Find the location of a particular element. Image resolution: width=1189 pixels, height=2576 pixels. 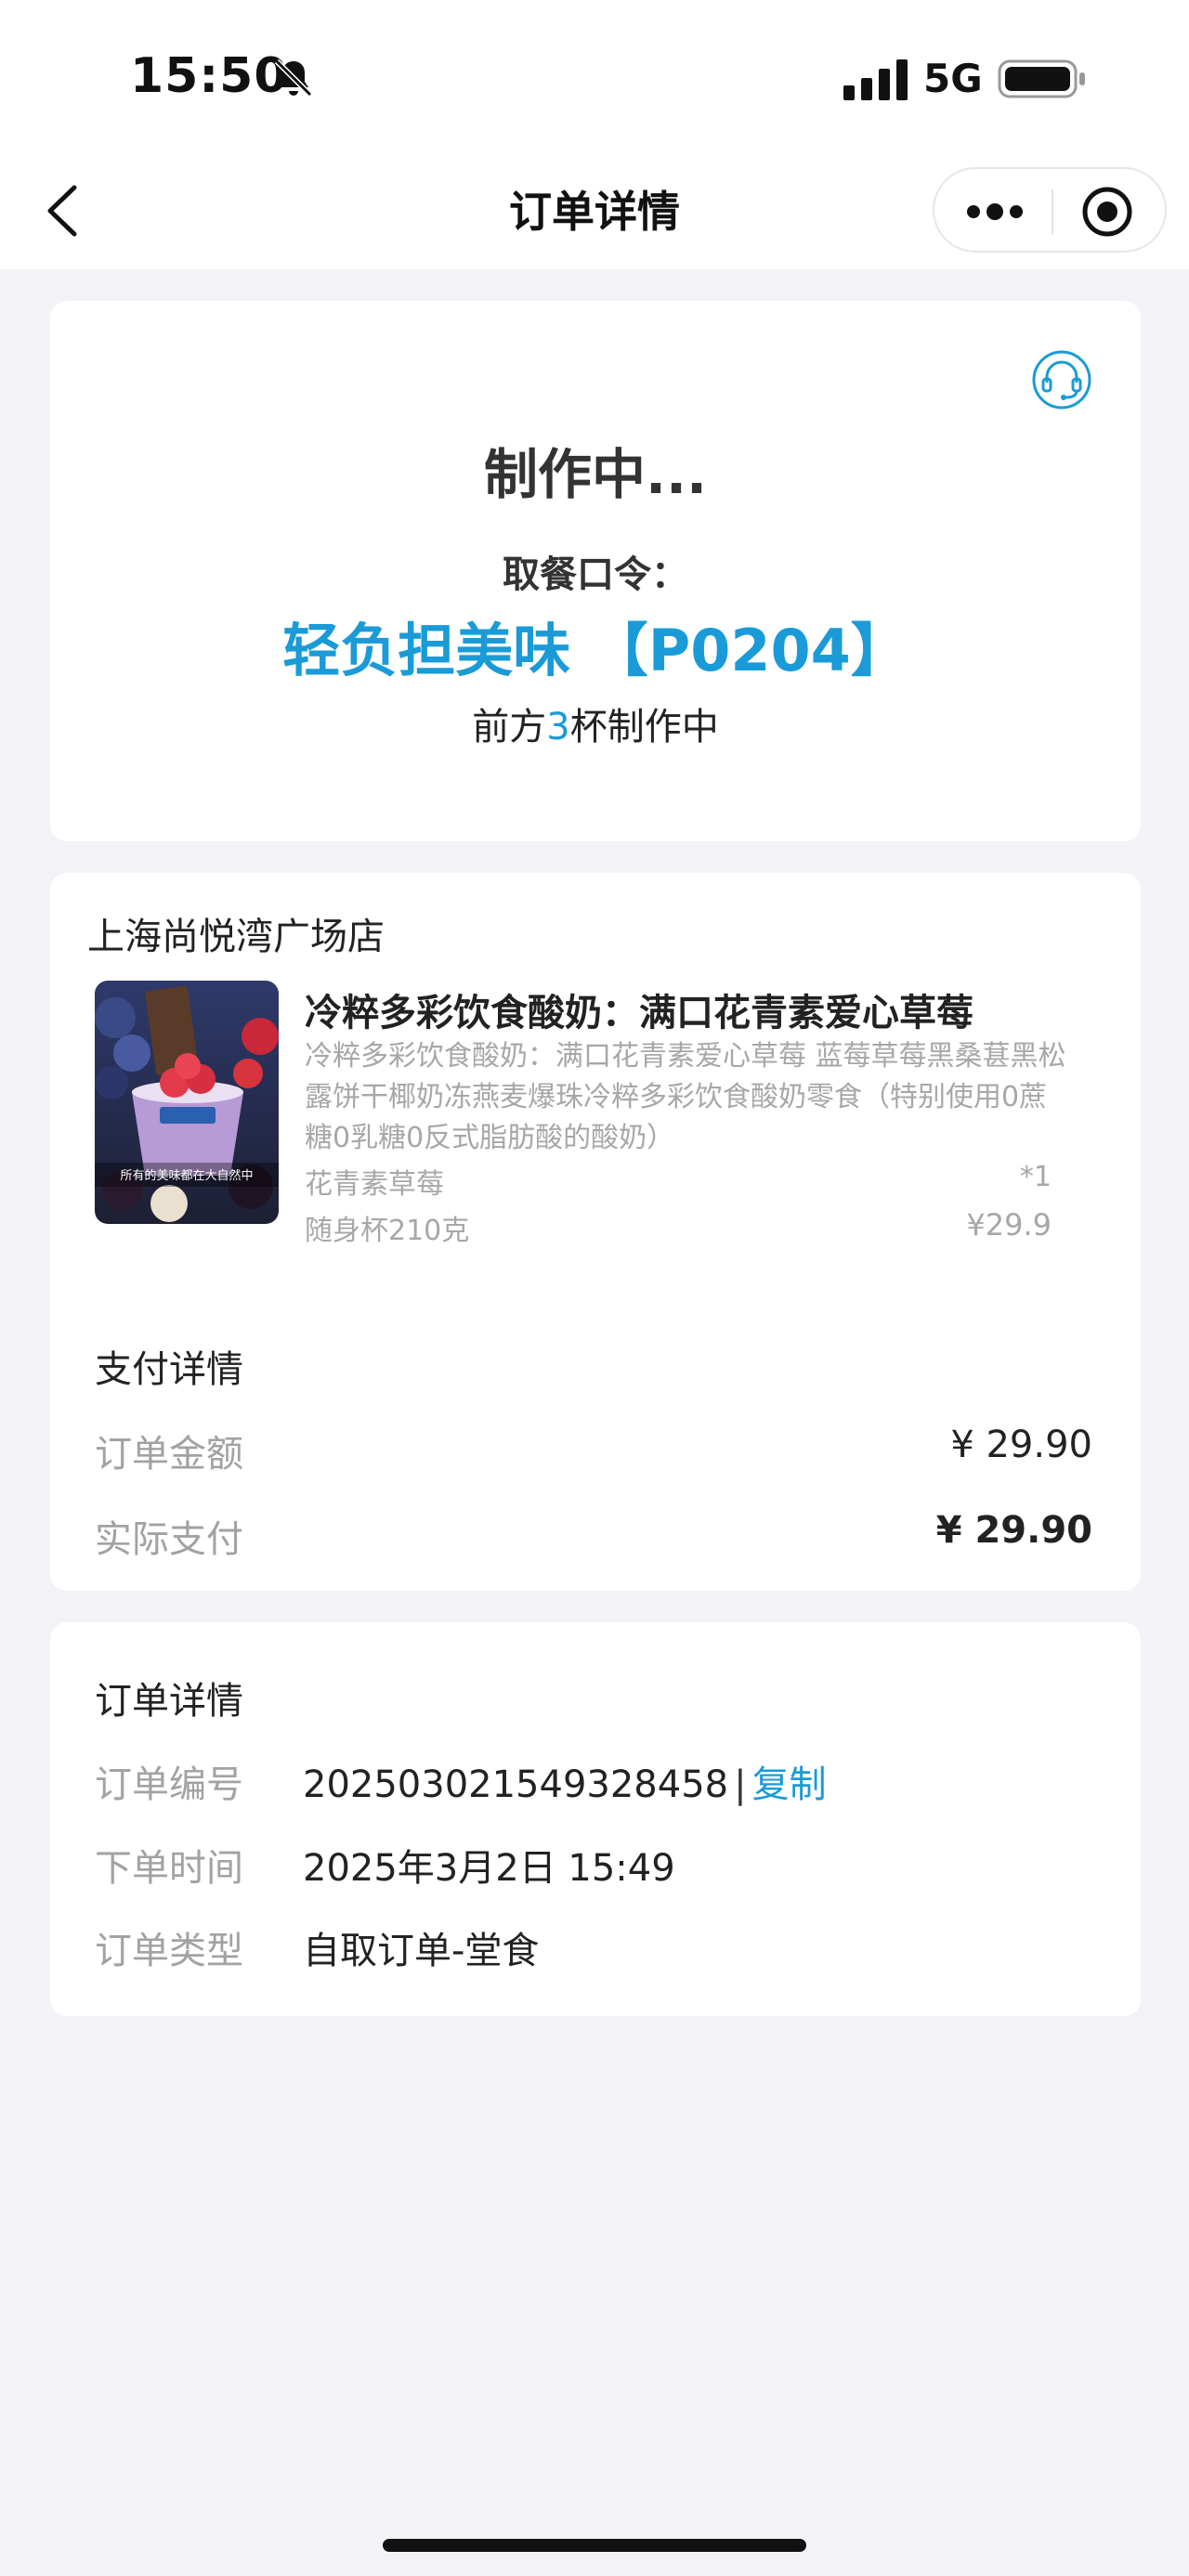

pickup-code-label: 取餐口令： is located at coordinates (595, 574).